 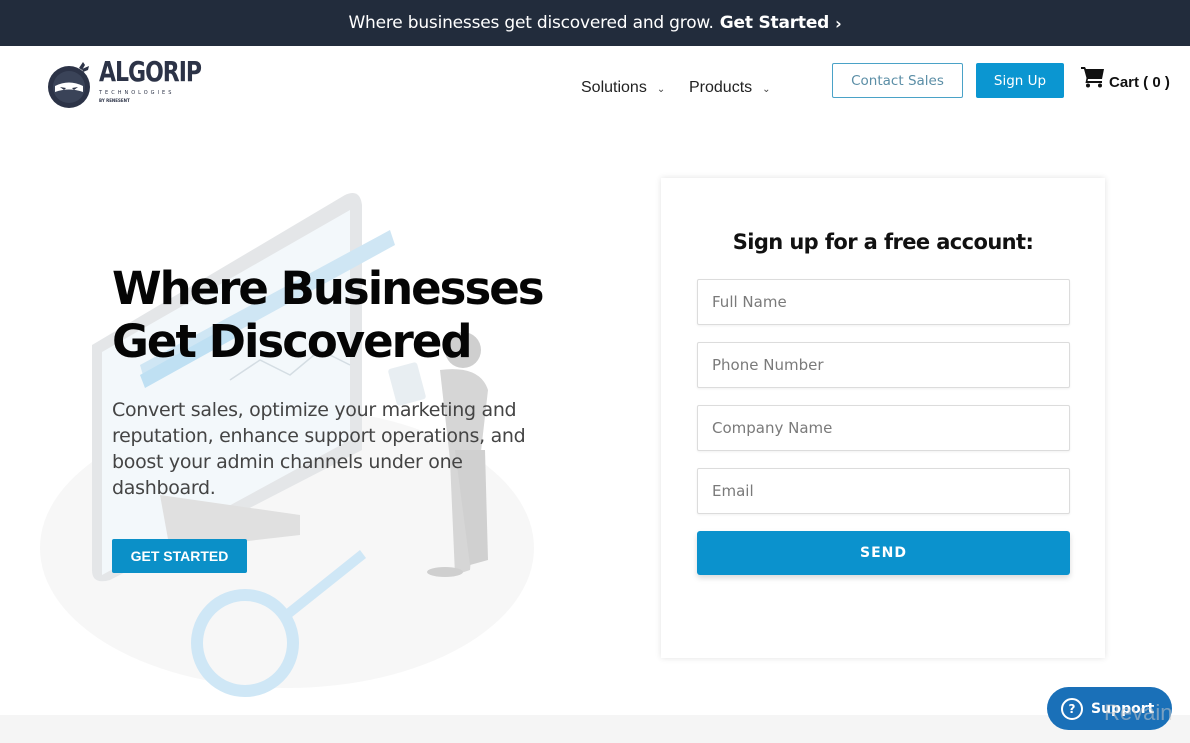 I want to click on sign-up-button: Sign Up, so click(x=1020, y=80).